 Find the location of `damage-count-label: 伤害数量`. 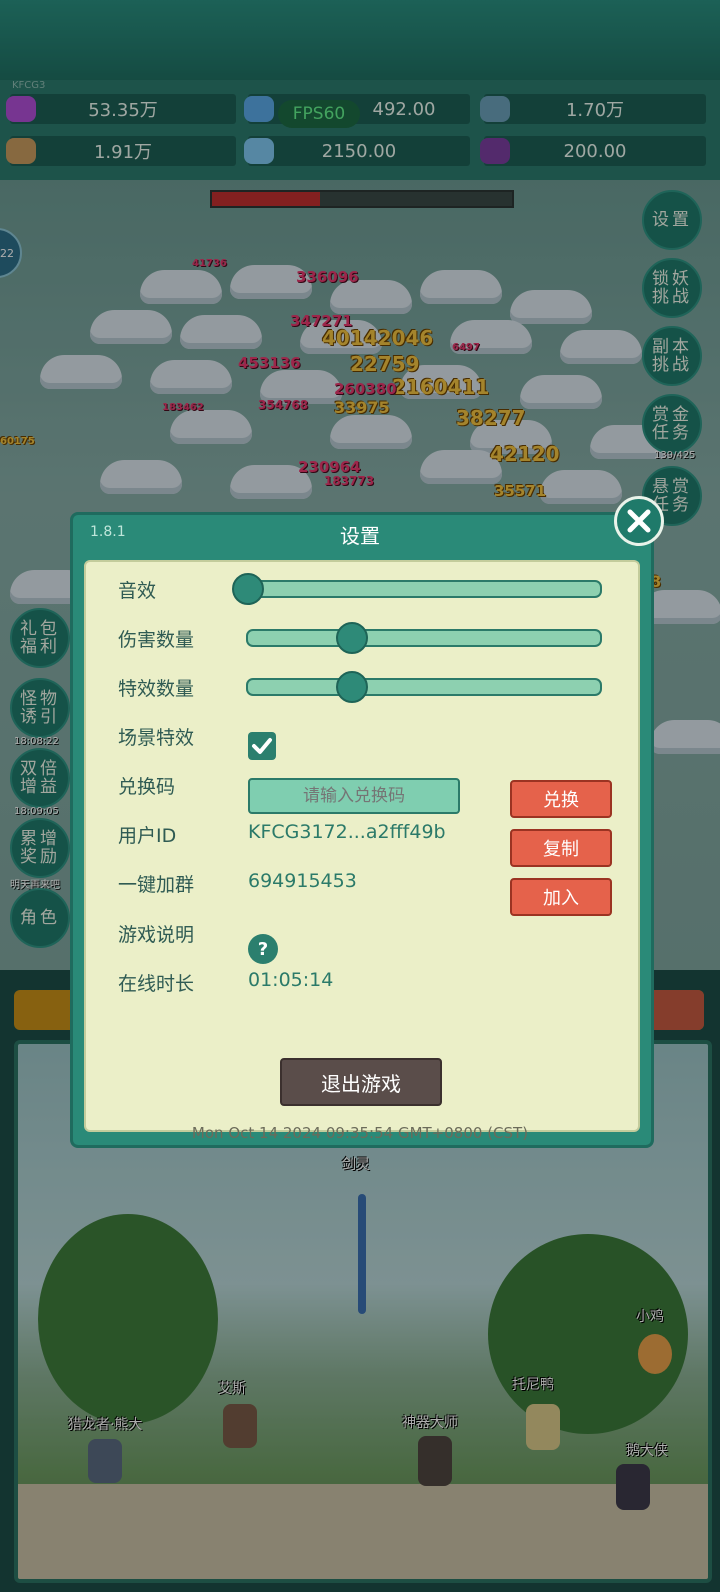

damage-count-label: 伤害数量 is located at coordinates (156, 640).